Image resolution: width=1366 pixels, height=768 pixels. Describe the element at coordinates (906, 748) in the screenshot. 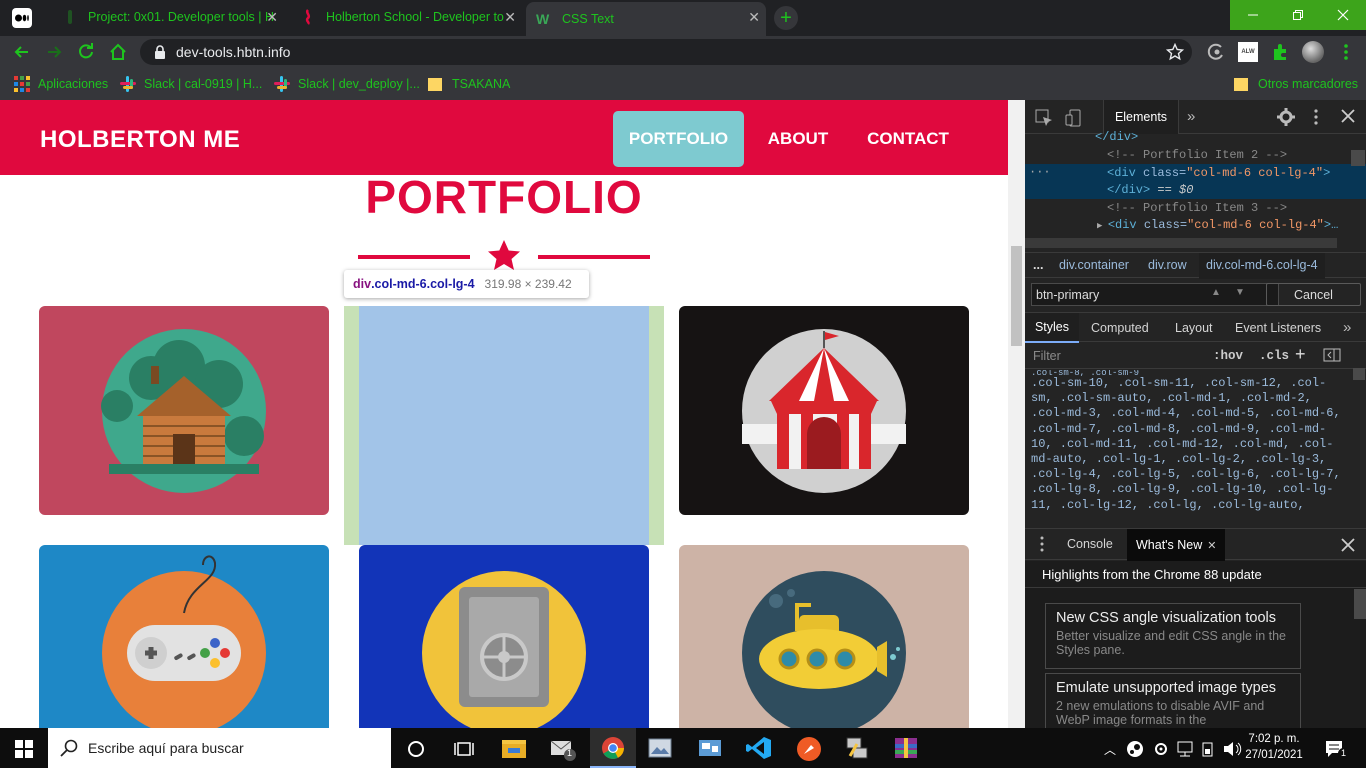

I see `winrar-icon` at that location.